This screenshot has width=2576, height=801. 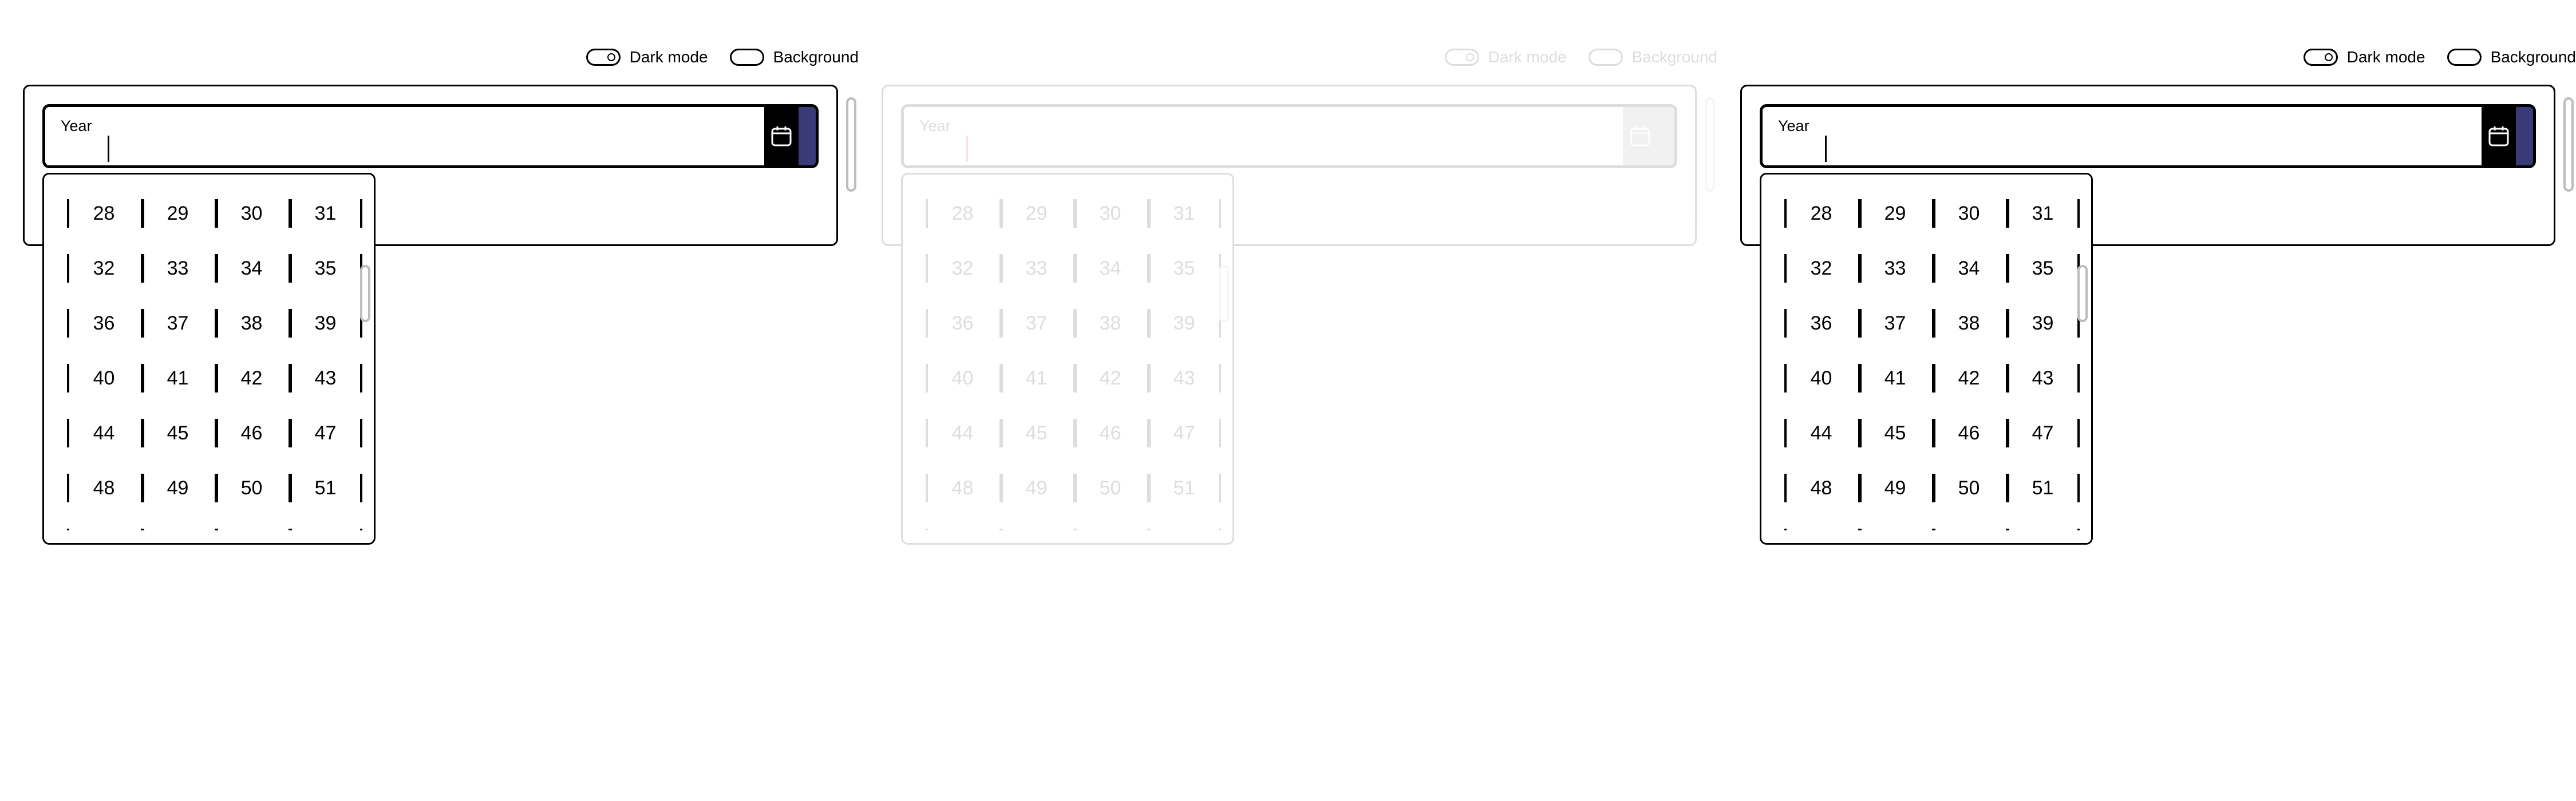 I want to click on calendar-button, so click(x=1648, y=136).